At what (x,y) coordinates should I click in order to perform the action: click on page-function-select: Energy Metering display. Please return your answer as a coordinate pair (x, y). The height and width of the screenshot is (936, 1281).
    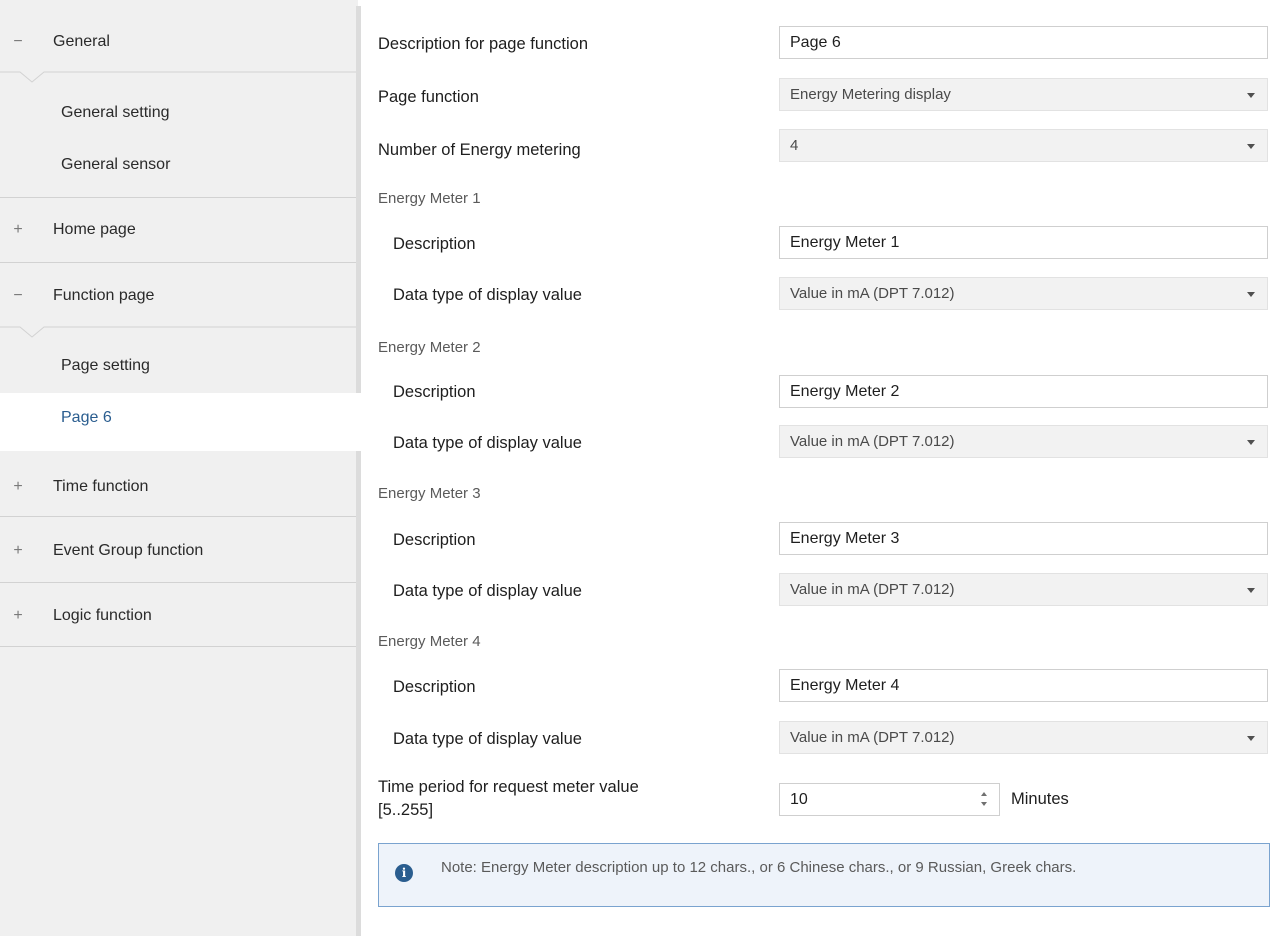
    Looking at the image, I should click on (1023, 94).